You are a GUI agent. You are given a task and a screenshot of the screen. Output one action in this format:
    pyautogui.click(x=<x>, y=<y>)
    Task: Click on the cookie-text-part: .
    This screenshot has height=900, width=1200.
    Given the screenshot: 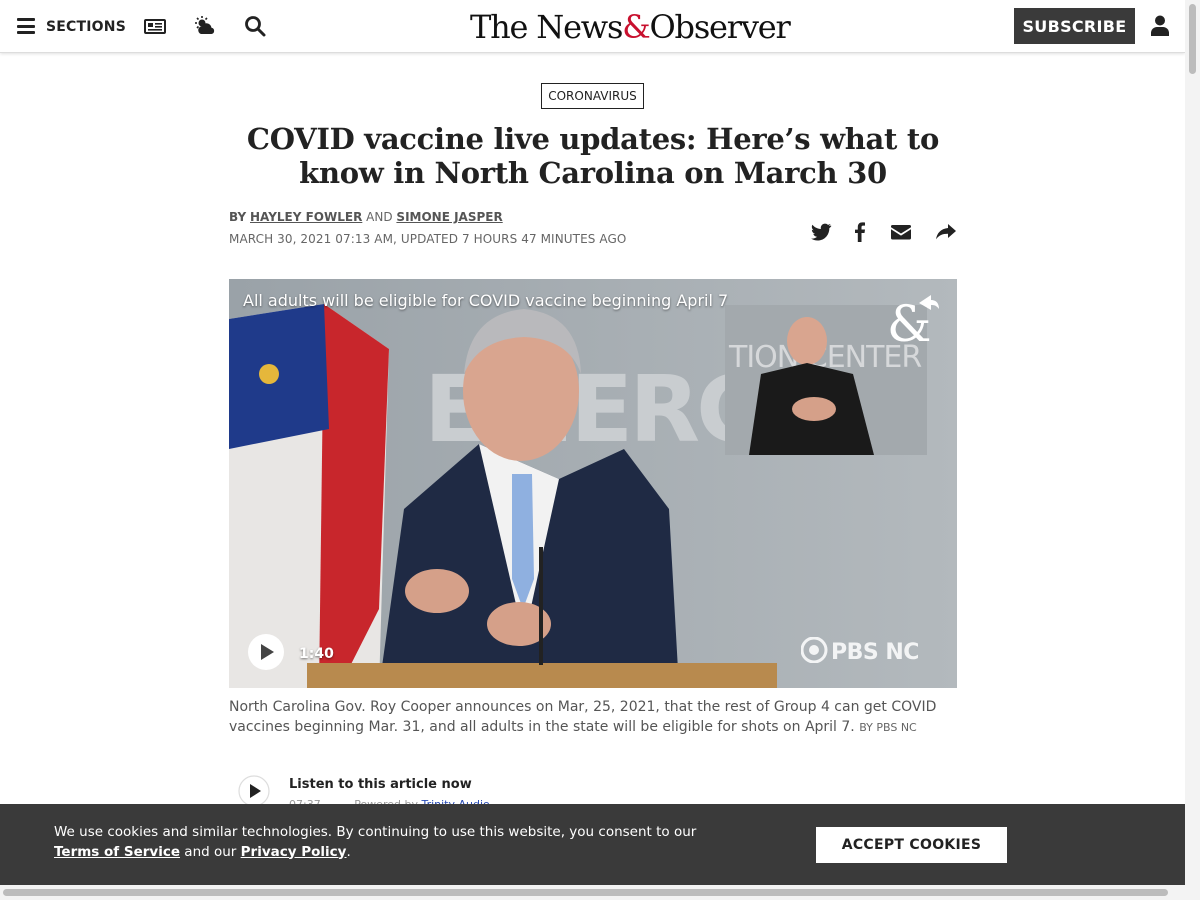 What is the action you would take?
    pyautogui.click(x=348, y=851)
    